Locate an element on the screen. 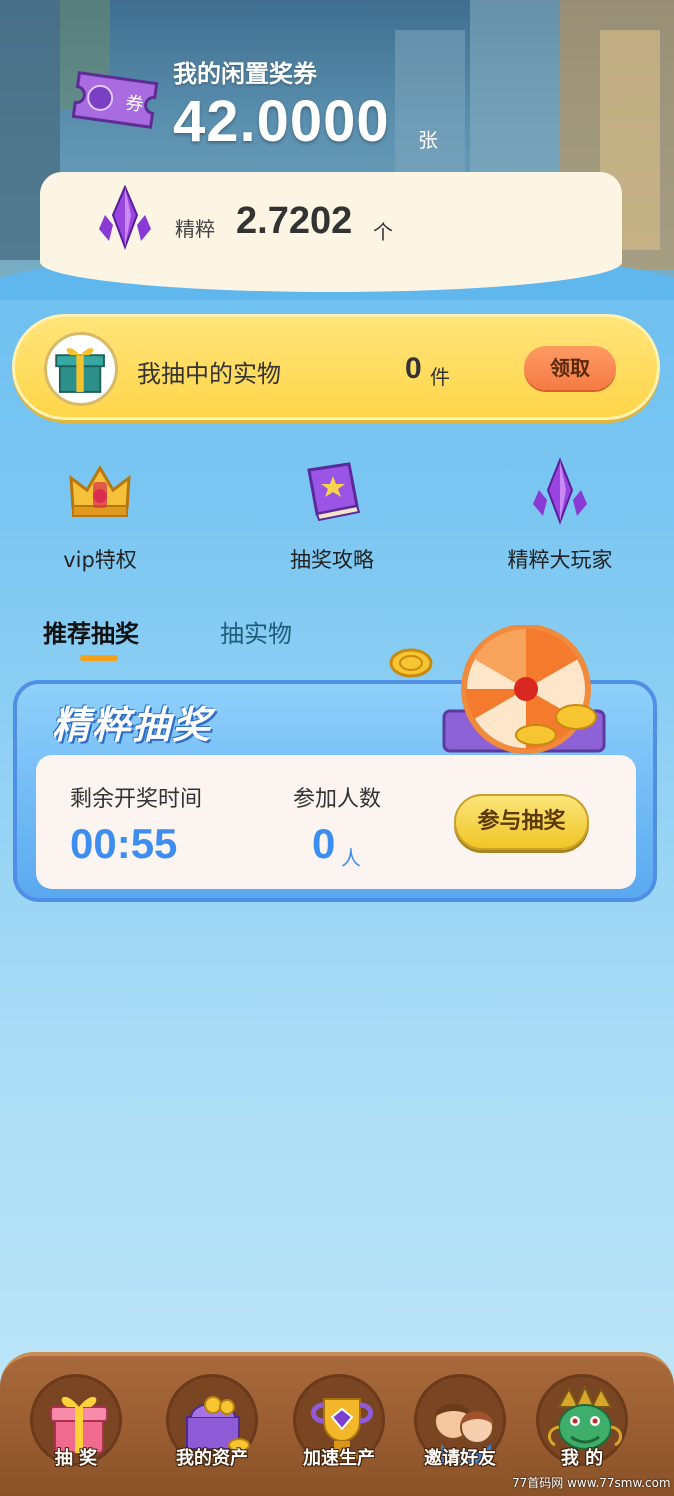 This screenshot has height=1496, width=674. gift-box-icon is located at coordinates (81, 369).